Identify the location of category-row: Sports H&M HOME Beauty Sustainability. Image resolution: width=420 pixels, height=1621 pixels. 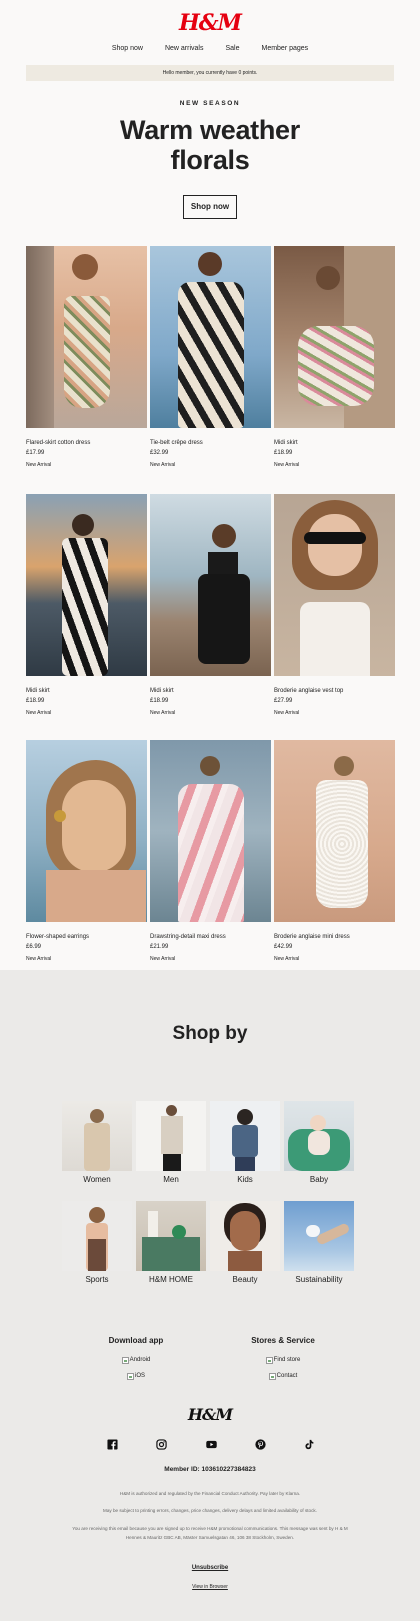
(210, 1243).